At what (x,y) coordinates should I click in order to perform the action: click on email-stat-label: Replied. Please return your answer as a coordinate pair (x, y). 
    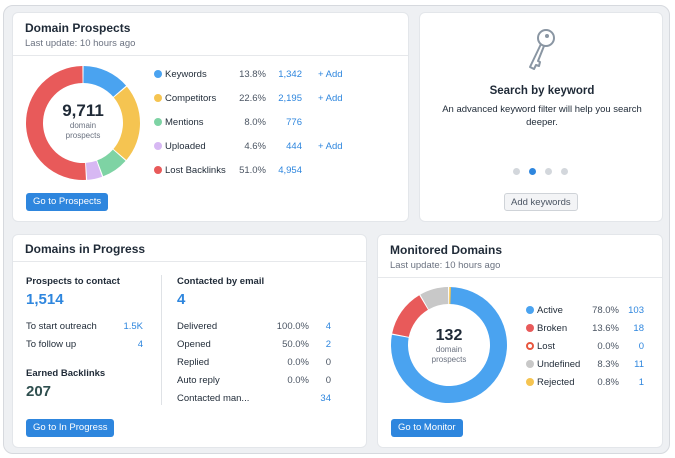
    Looking at the image, I should click on (193, 362).